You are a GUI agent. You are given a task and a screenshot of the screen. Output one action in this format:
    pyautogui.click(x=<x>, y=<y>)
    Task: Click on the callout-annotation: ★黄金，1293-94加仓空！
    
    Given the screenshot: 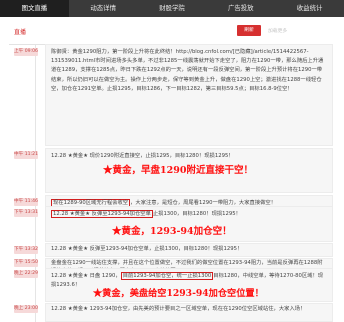 What is the action you would take?
    pyautogui.click(x=172, y=231)
    